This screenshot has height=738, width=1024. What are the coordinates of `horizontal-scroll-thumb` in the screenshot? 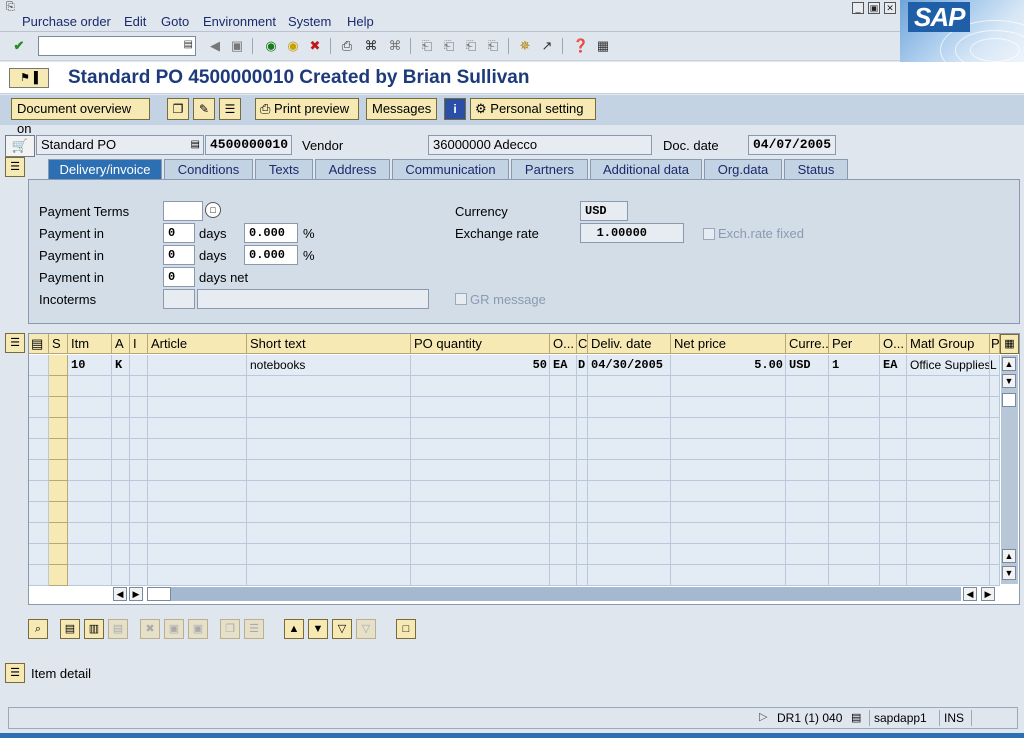 It's located at (159, 594).